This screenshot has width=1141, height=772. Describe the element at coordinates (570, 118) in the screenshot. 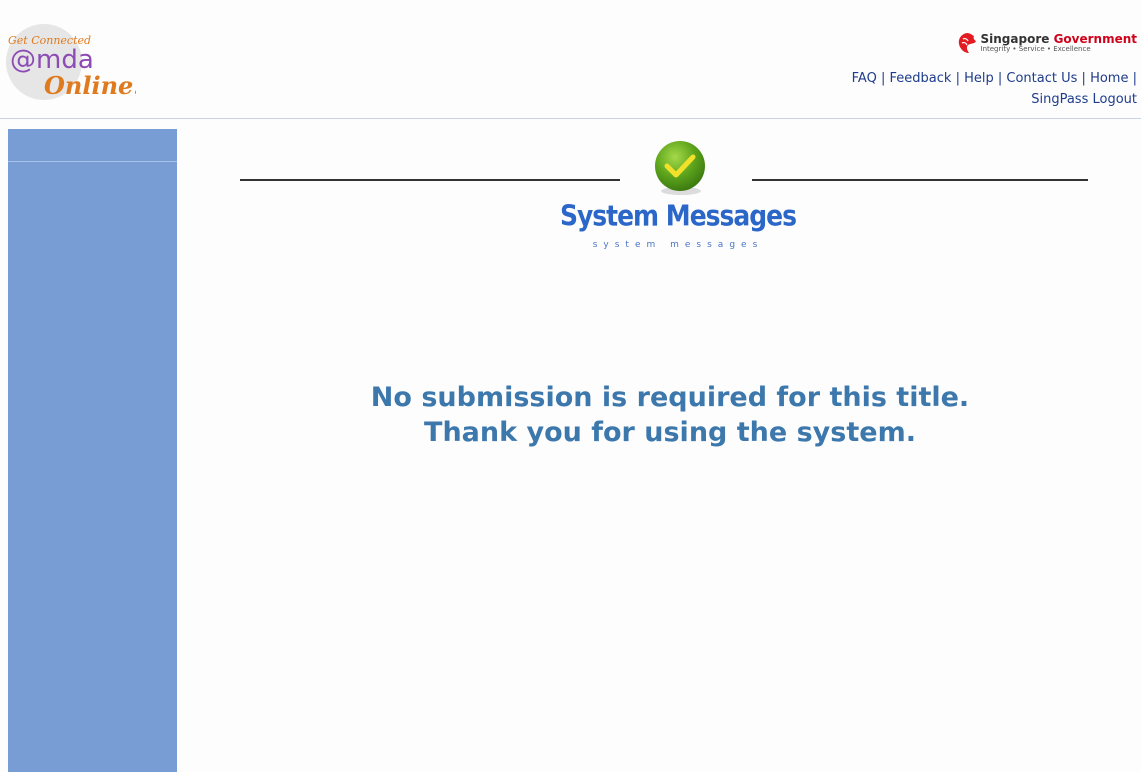

I see `header-divider` at that location.